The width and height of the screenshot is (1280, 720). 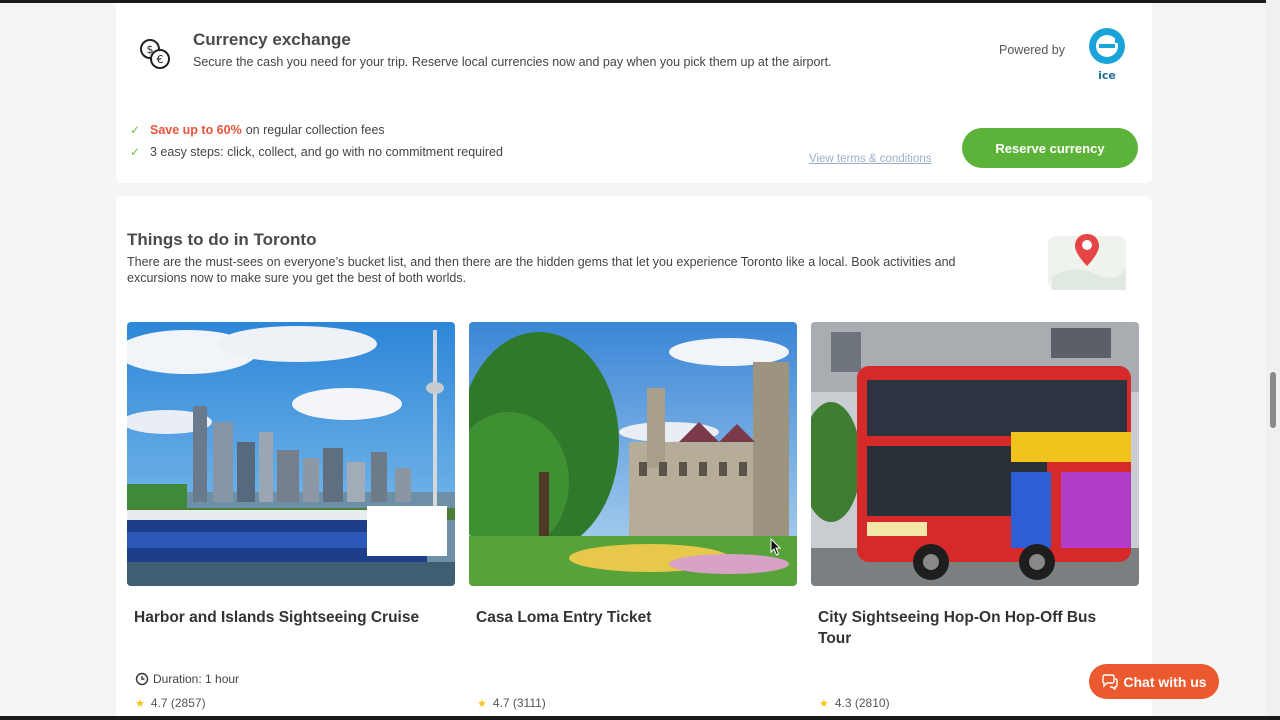 What do you see at coordinates (178, 703) in the screenshot?
I see `rating-text: 4.7 (2857)` at bounding box center [178, 703].